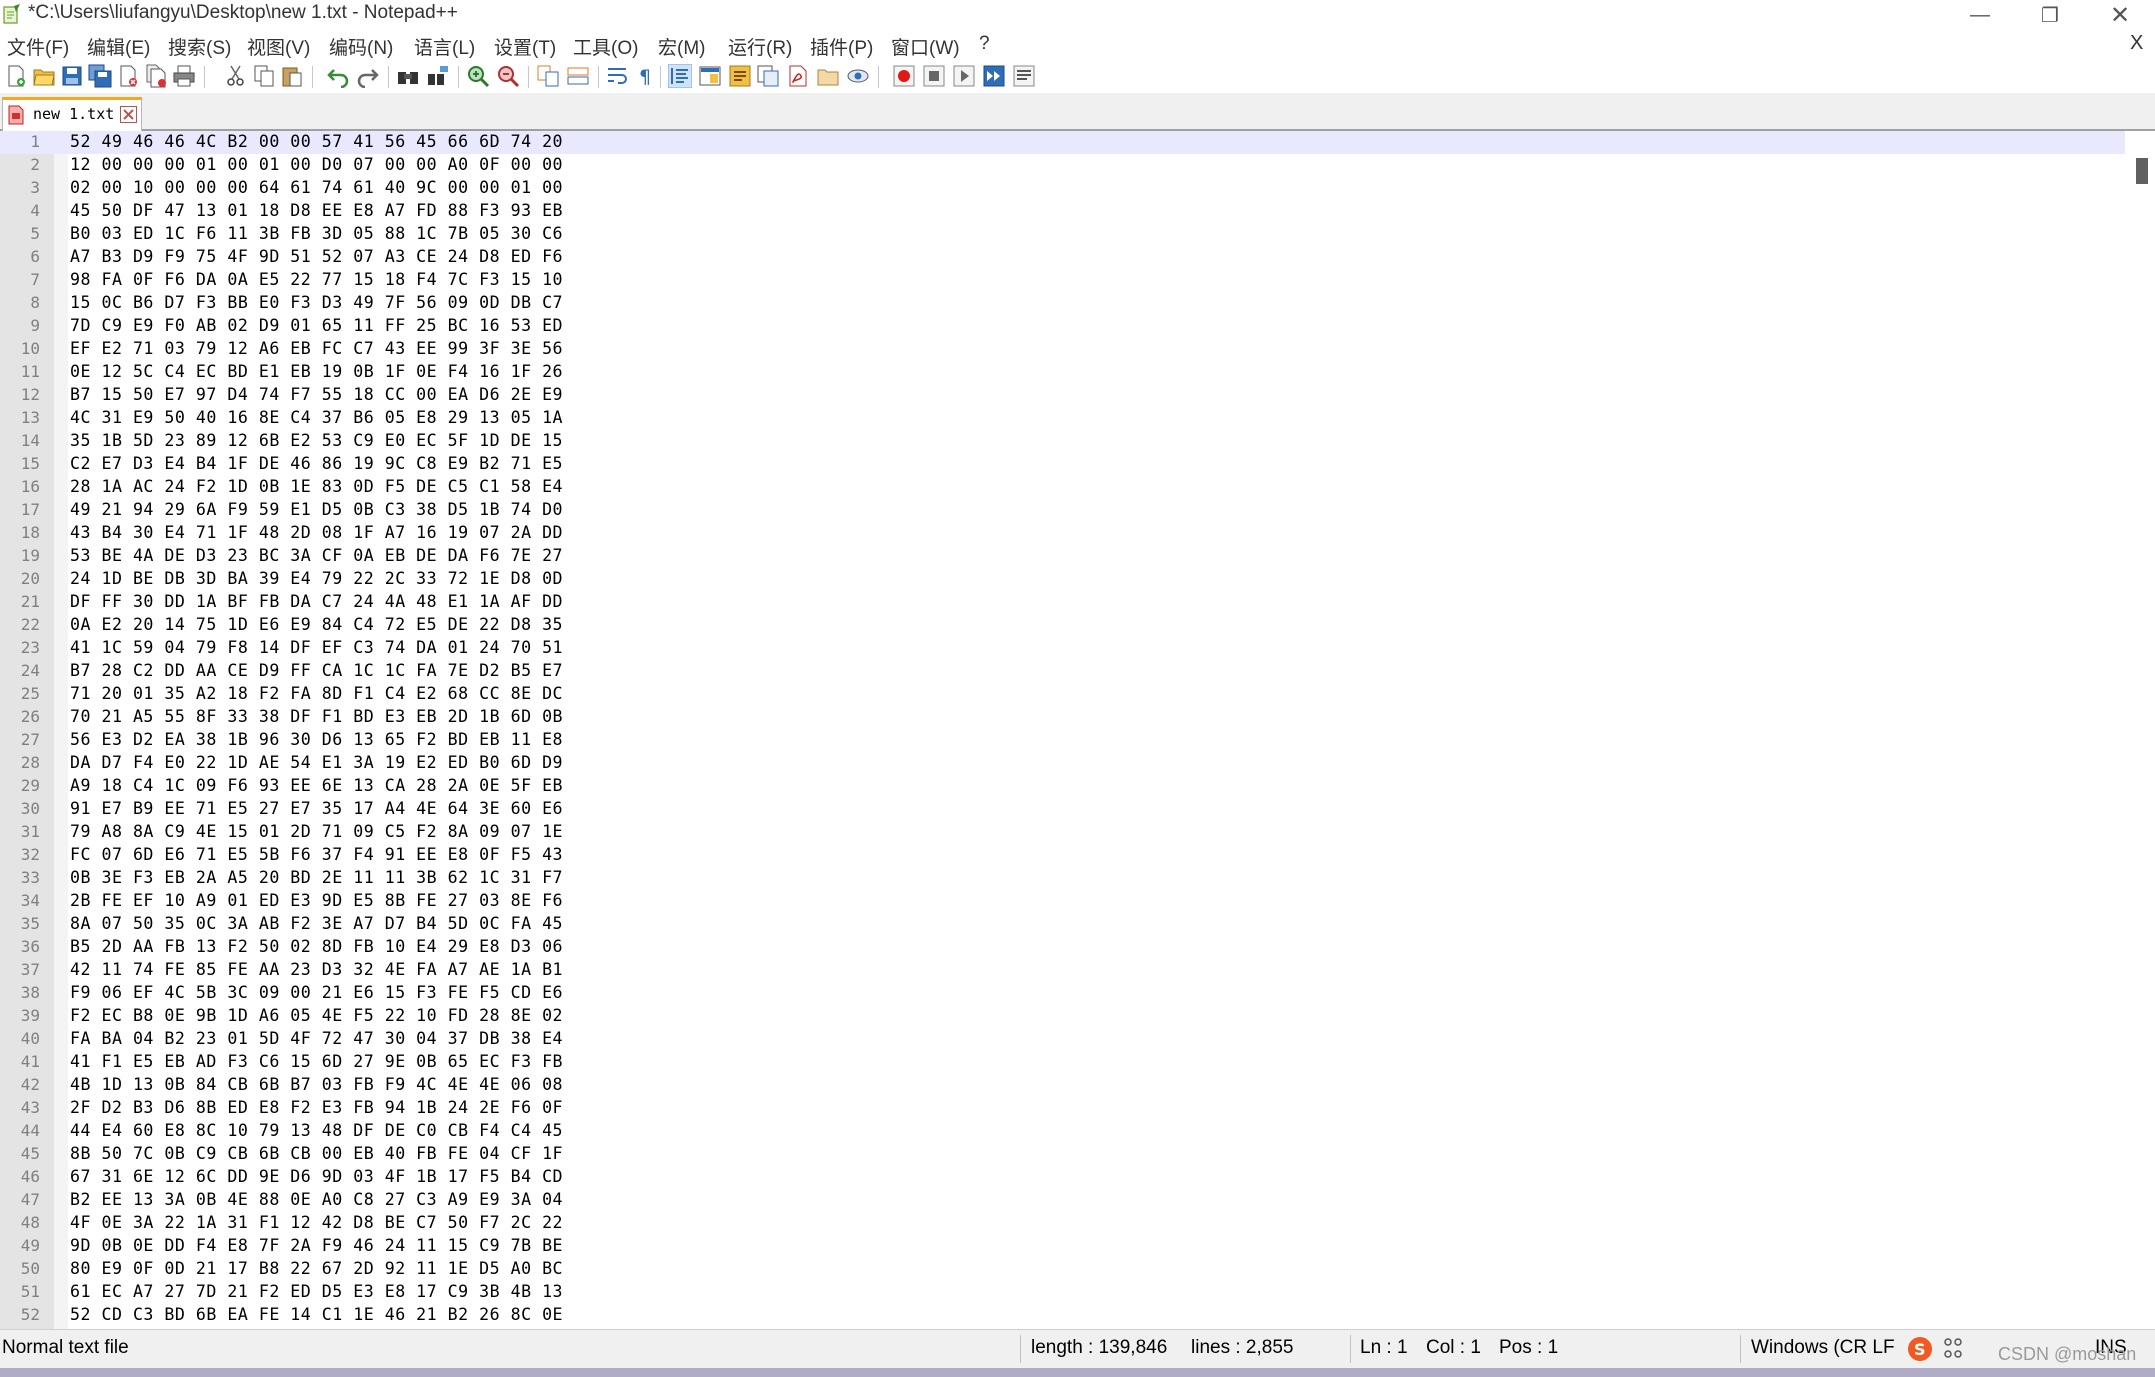  Describe the element at coordinates (408, 76) in the screenshot. I see `find-icon` at that location.